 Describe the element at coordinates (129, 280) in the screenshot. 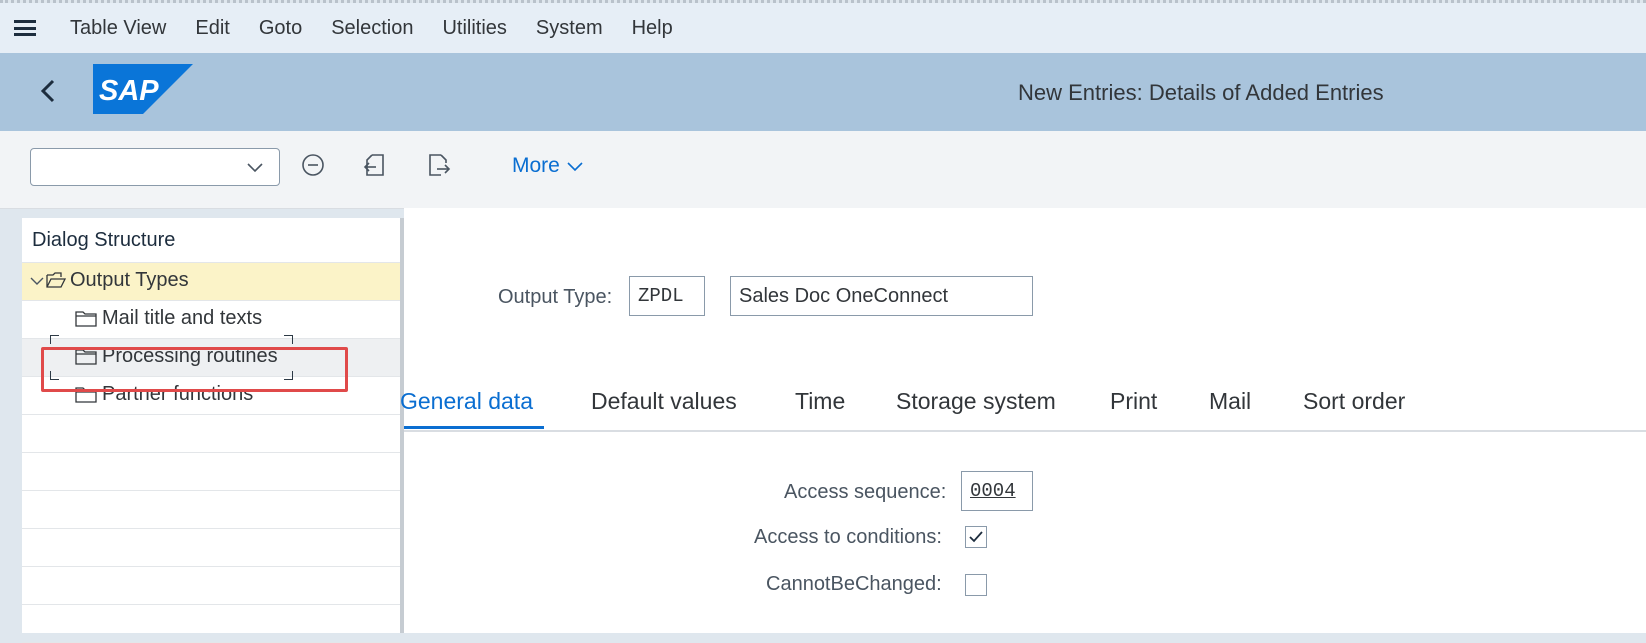

I see `tree-item-label: Output Types` at that location.